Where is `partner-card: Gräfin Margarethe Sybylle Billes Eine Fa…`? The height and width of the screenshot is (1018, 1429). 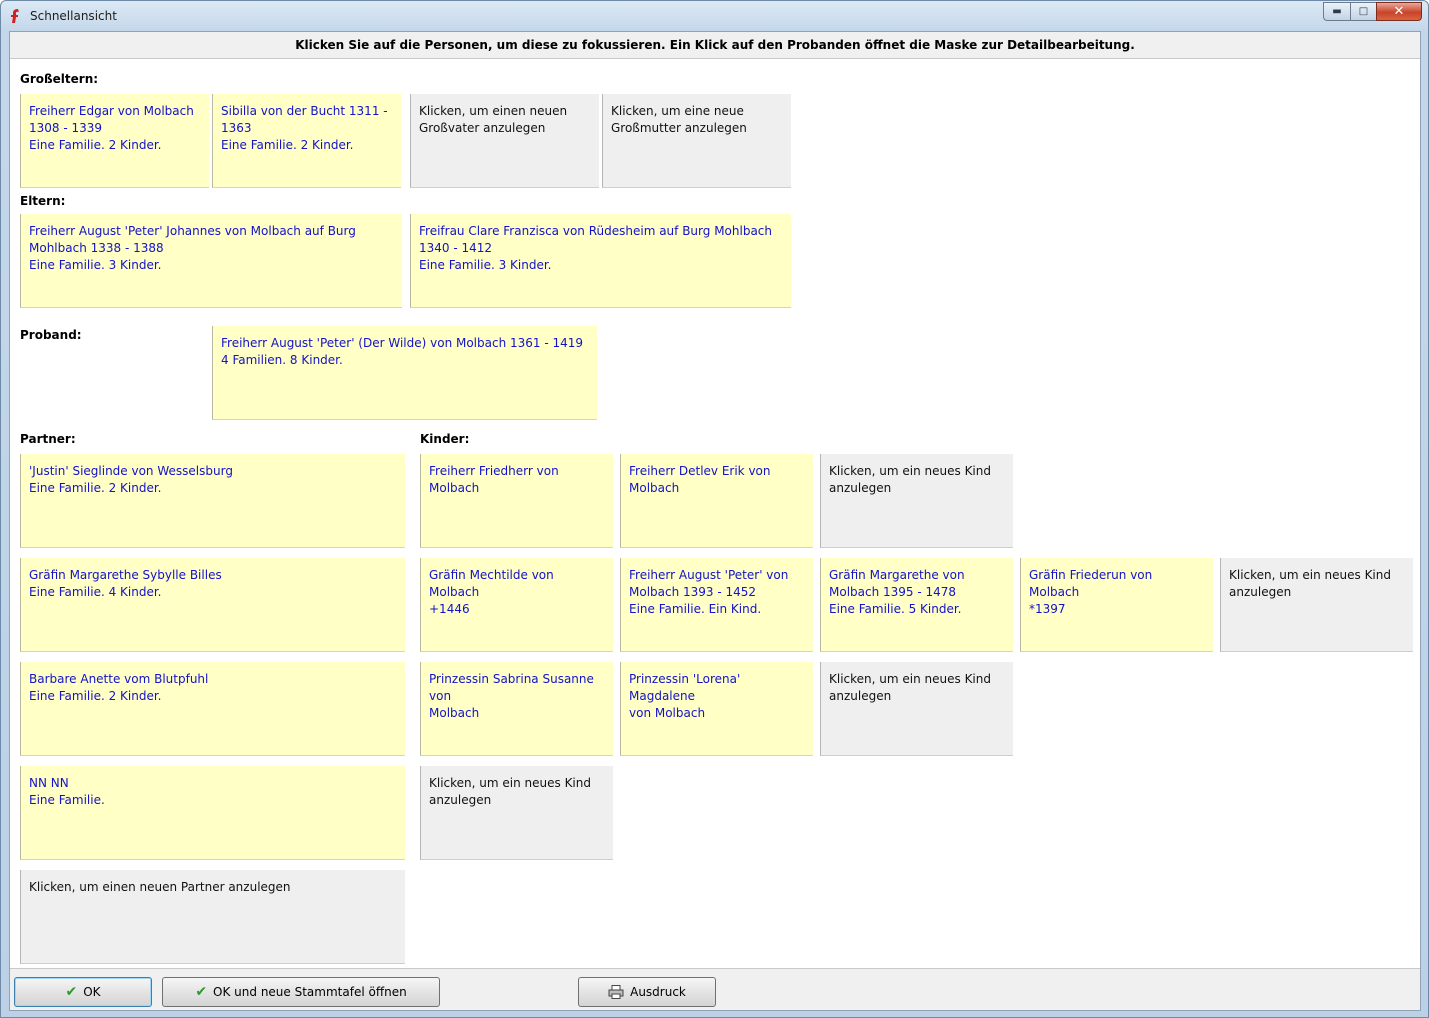 partner-card: Gräfin Margarethe Sybylle Billes Eine Fa… is located at coordinates (212, 605).